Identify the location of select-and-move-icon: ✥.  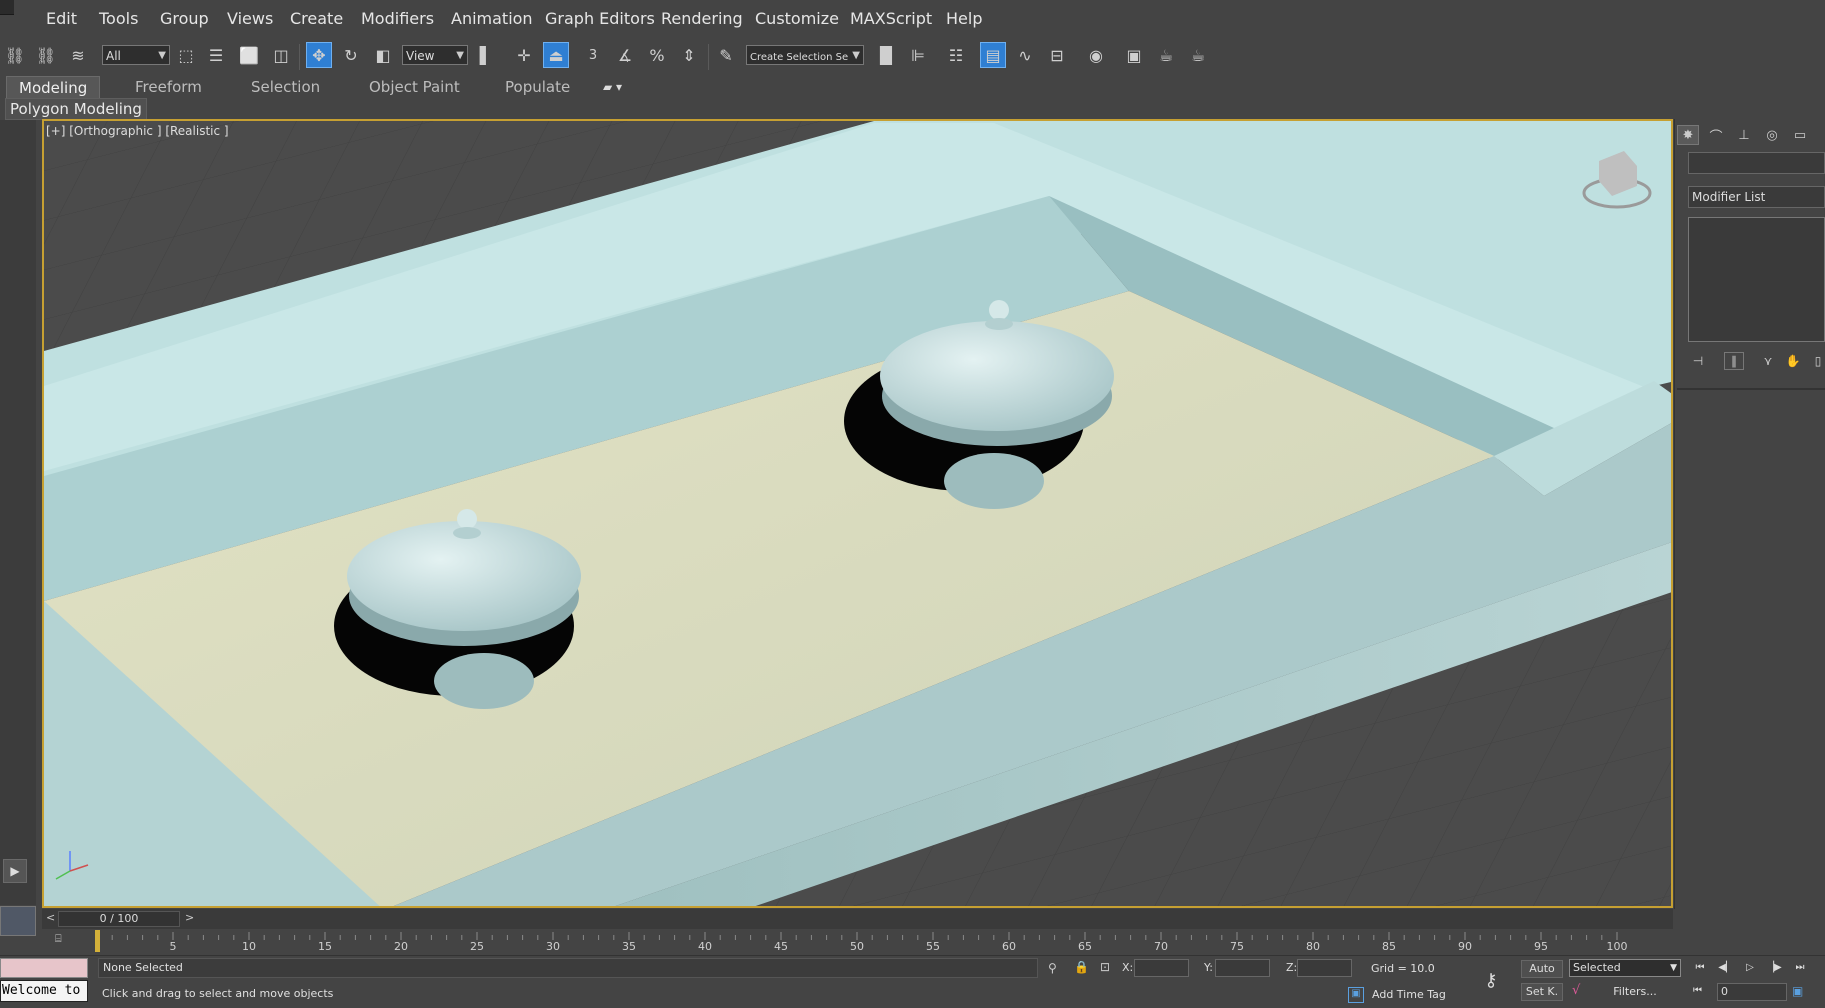
(319, 55).